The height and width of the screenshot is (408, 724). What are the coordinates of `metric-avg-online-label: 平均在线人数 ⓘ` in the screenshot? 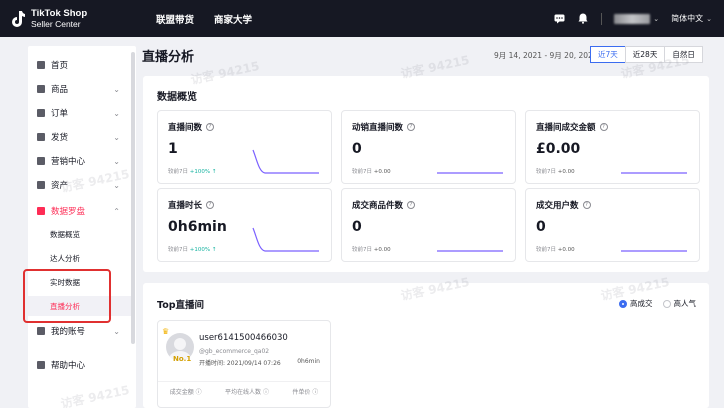 It's located at (247, 392).